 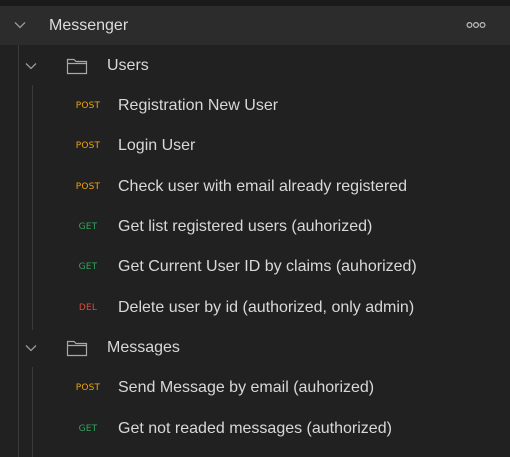 I want to click on more-horizontal-icon, so click(x=476, y=25).